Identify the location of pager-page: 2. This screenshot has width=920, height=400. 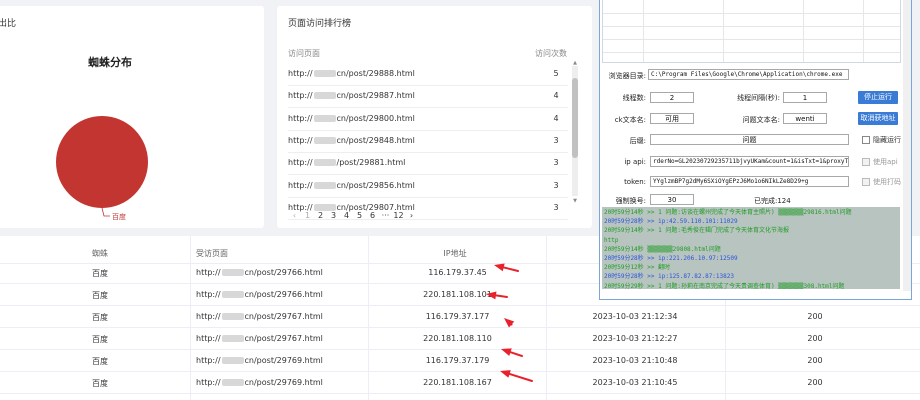
(320, 215).